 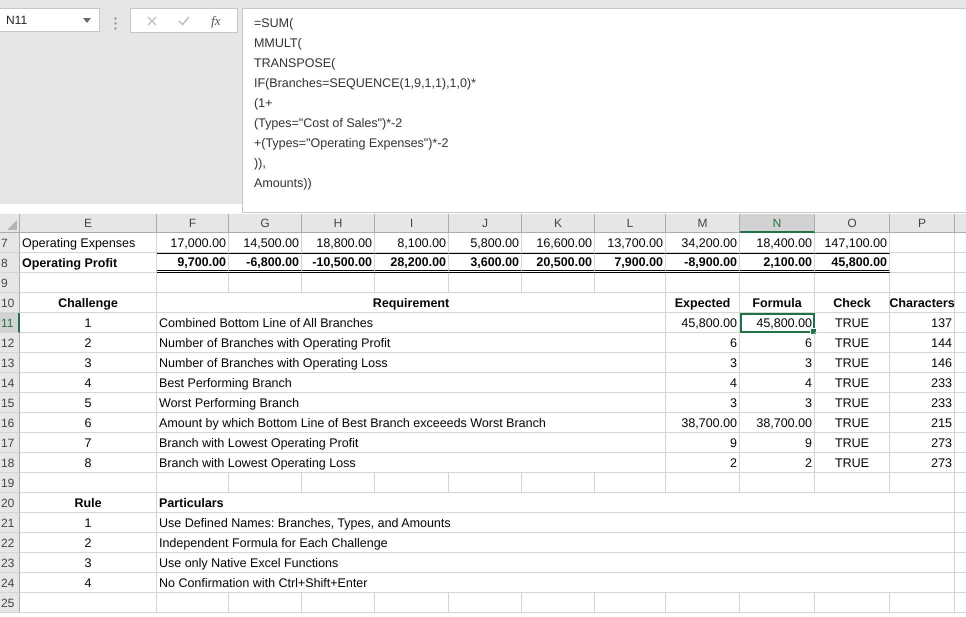 I want to click on row-header: 9, so click(x=10, y=283).